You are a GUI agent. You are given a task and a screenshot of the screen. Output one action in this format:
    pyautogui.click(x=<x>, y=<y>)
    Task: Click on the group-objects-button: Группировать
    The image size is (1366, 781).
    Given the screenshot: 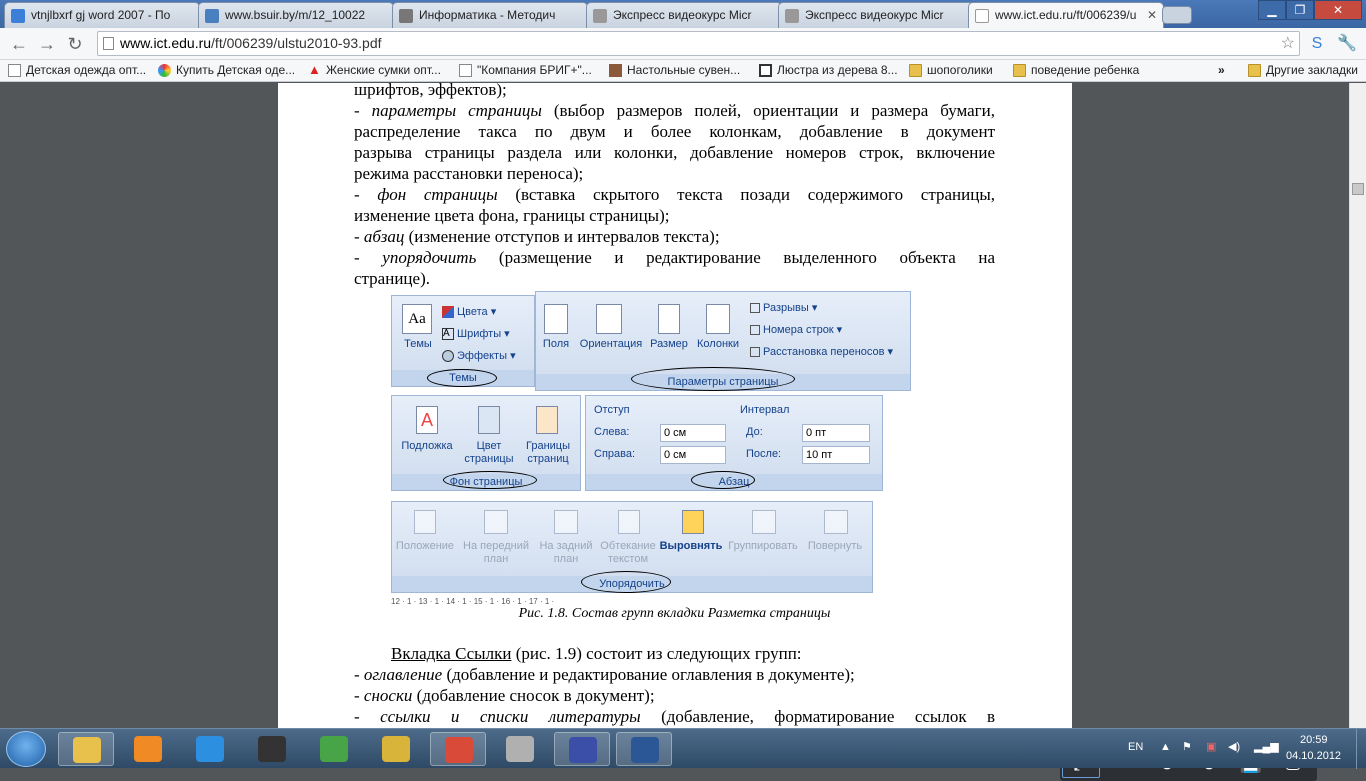 What is the action you would take?
    pyautogui.click(x=763, y=546)
    